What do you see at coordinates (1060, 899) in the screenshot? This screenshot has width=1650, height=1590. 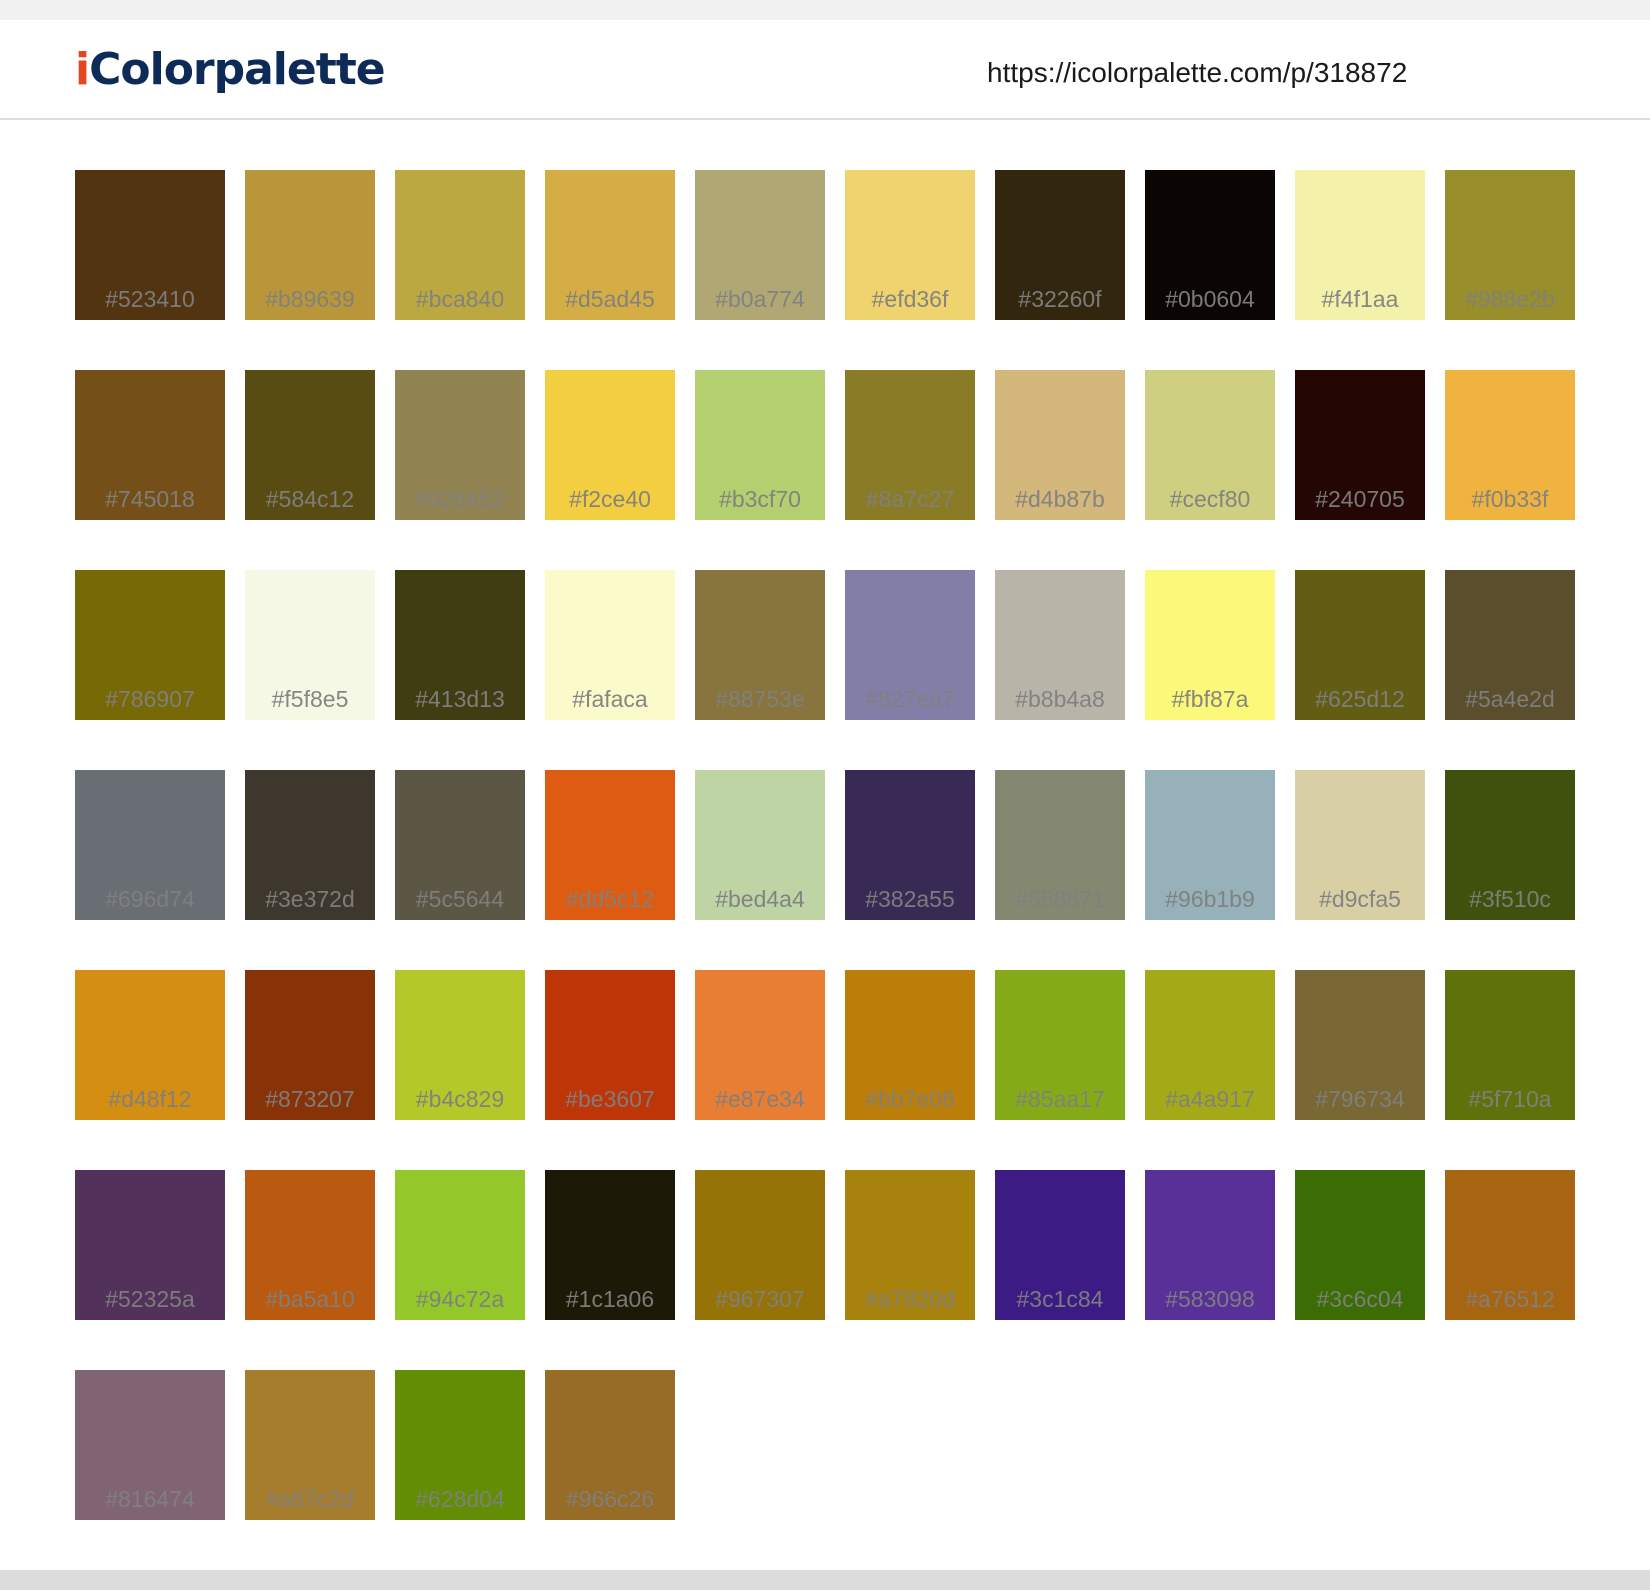 I see `swatch-hex-label: #858871` at bounding box center [1060, 899].